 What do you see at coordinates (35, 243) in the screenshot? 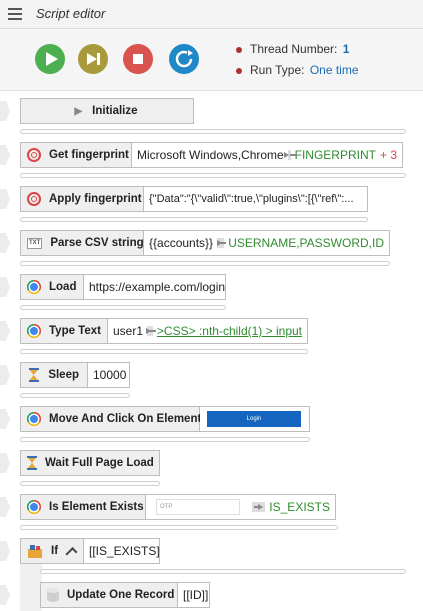
I see `text-icon: TXT` at bounding box center [35, 243].